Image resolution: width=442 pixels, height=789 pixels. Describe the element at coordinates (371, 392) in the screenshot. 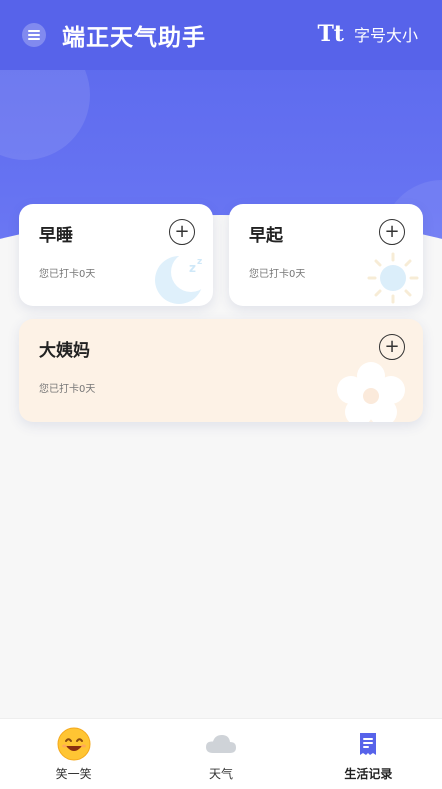

I see `flower-icon` at that location.